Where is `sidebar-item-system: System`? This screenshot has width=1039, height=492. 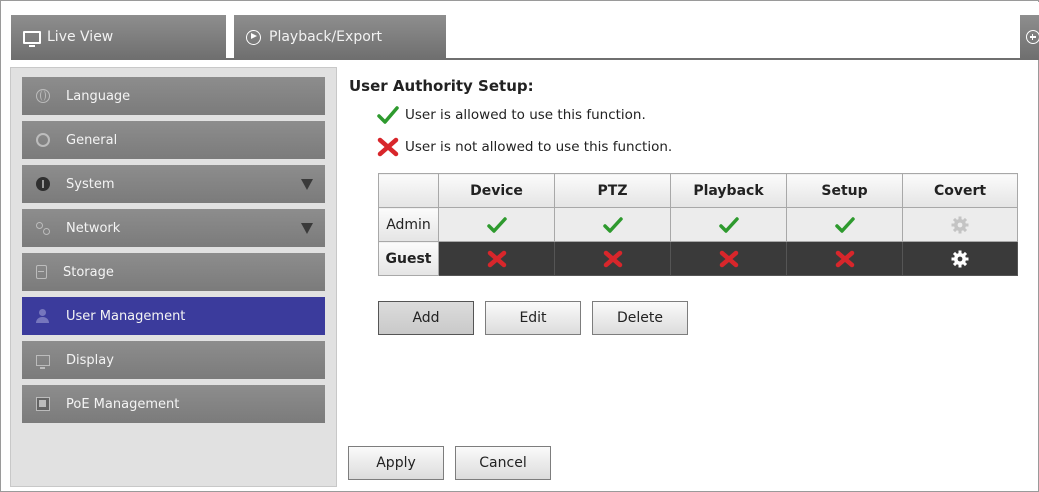
sidebar-item-system: System is located at coordinates (173, 184).